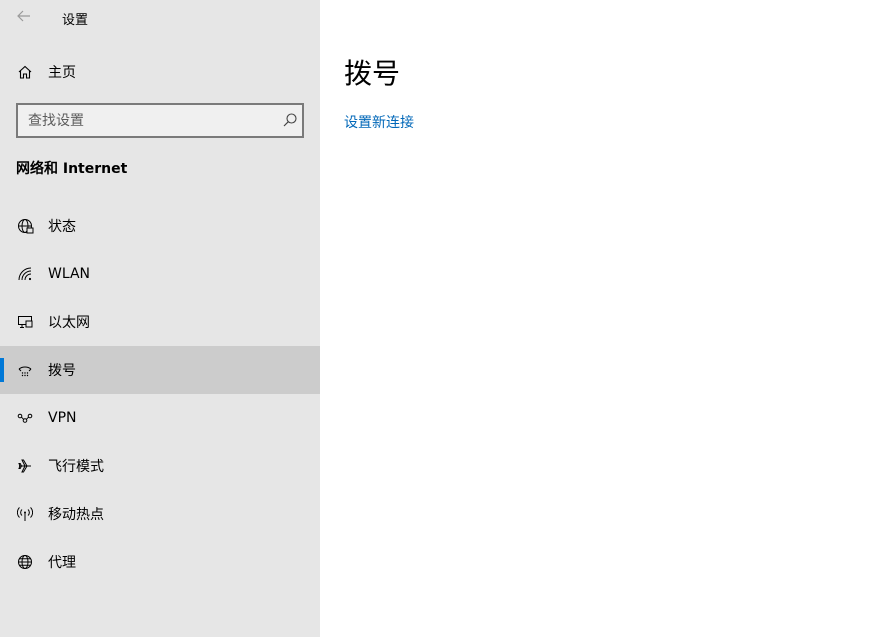  I want to click on title-bar: 设置, so click(160, 17).